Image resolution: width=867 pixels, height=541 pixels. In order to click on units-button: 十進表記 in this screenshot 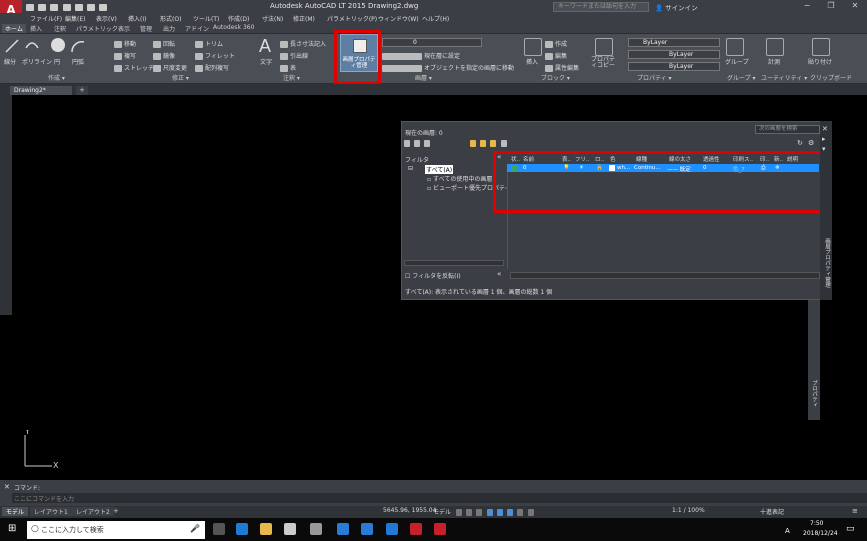, I will do `click(772, 511)`.